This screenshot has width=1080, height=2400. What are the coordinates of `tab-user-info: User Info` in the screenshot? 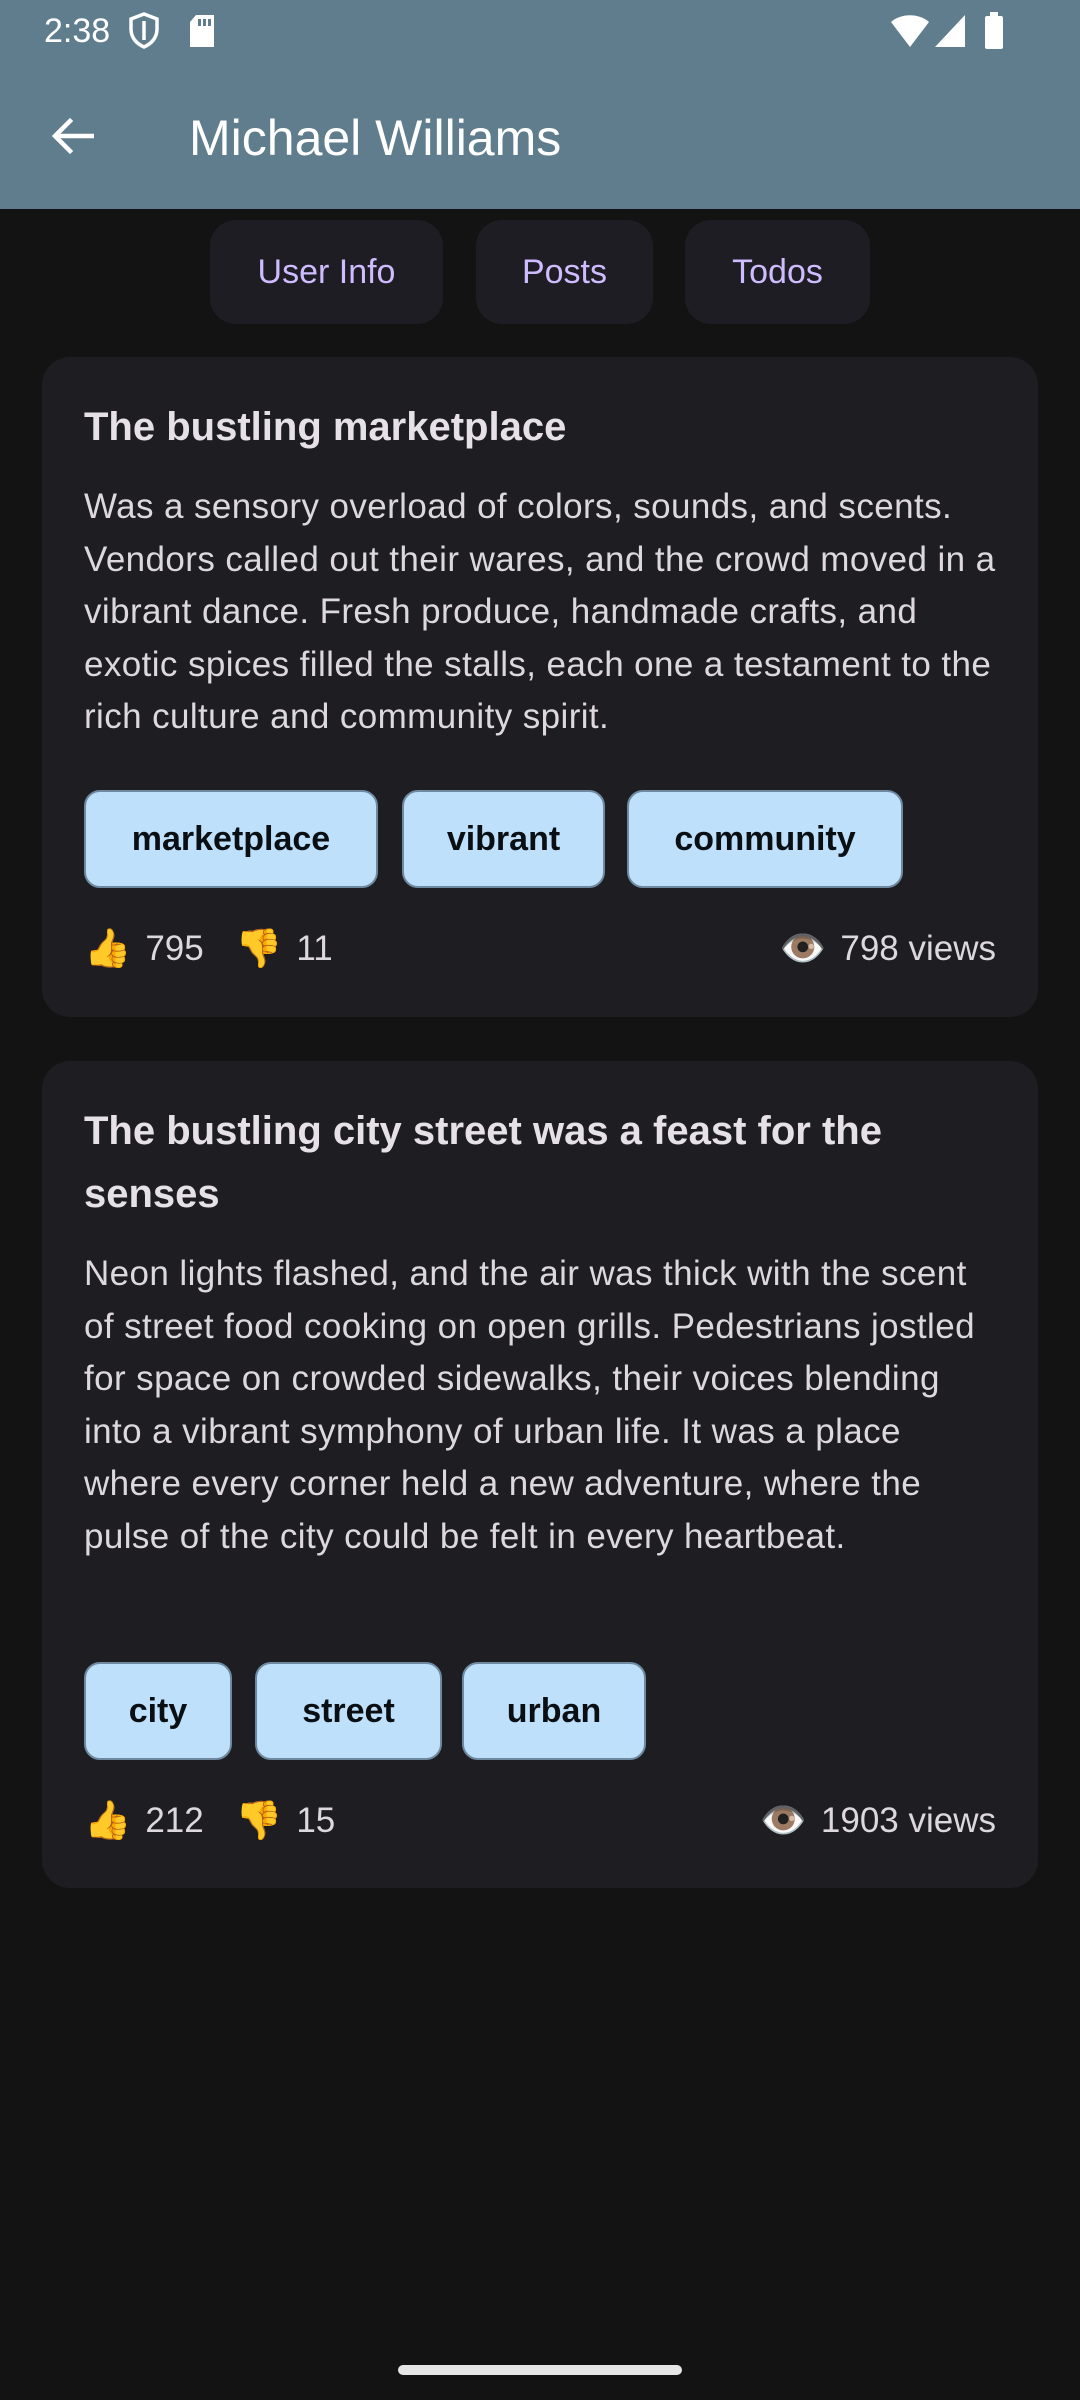 It's located at (326, 272).